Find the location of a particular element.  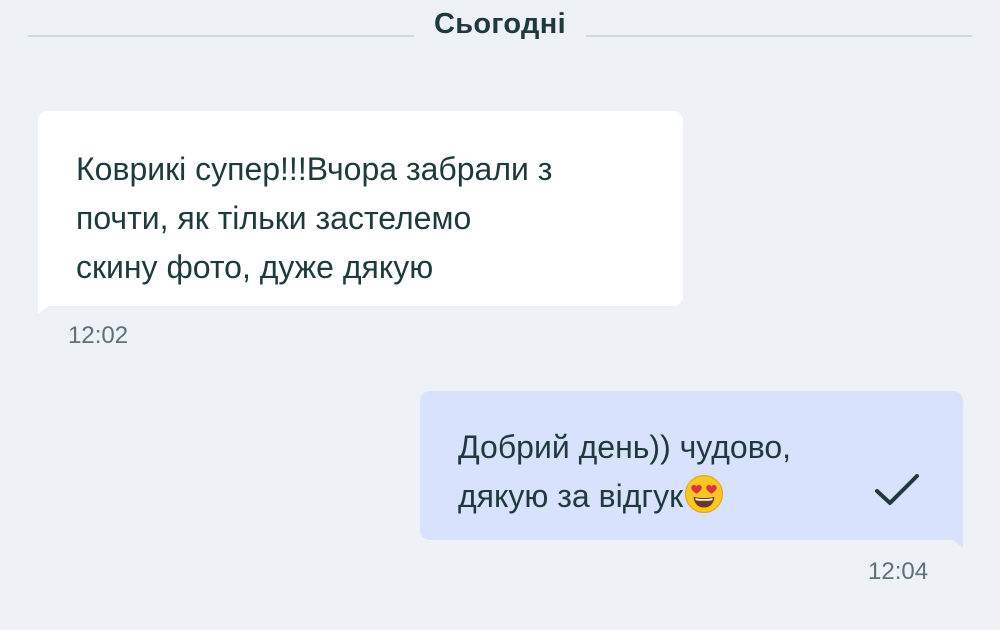

outgoing-message-content: Добрий день)) чудово, дякую за відгук is located at coordinates (658, 475).